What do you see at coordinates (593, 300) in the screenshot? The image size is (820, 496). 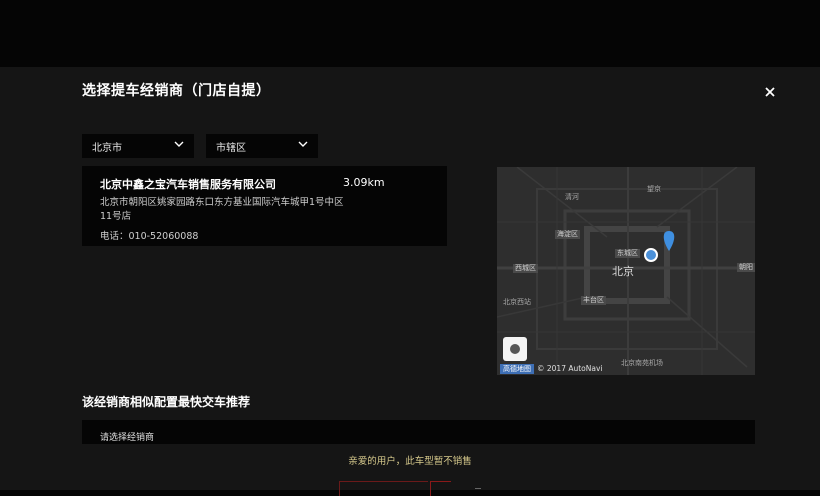 I see `map-label: 丰台区` at bounding box center [593, 300].